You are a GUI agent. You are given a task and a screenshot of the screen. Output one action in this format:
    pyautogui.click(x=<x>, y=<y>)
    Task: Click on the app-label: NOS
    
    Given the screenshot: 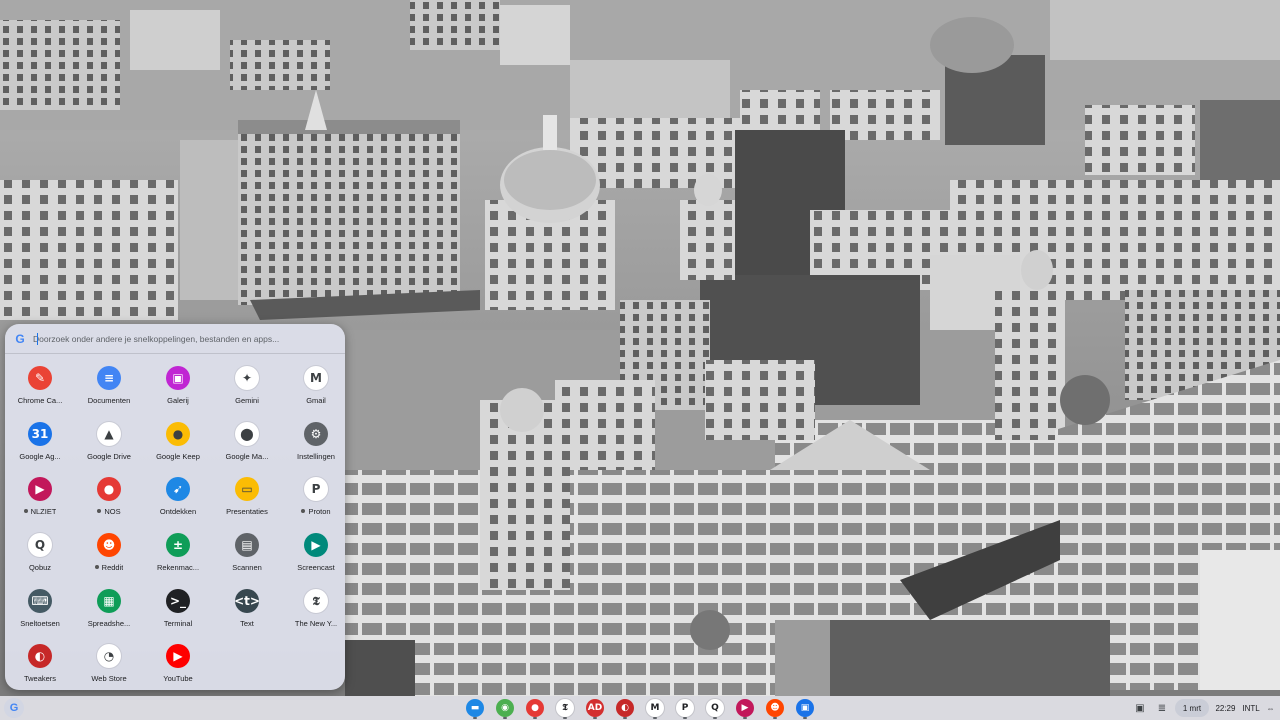 What is the action you would take?
    pyautogui.click(x=109, y=511)
    